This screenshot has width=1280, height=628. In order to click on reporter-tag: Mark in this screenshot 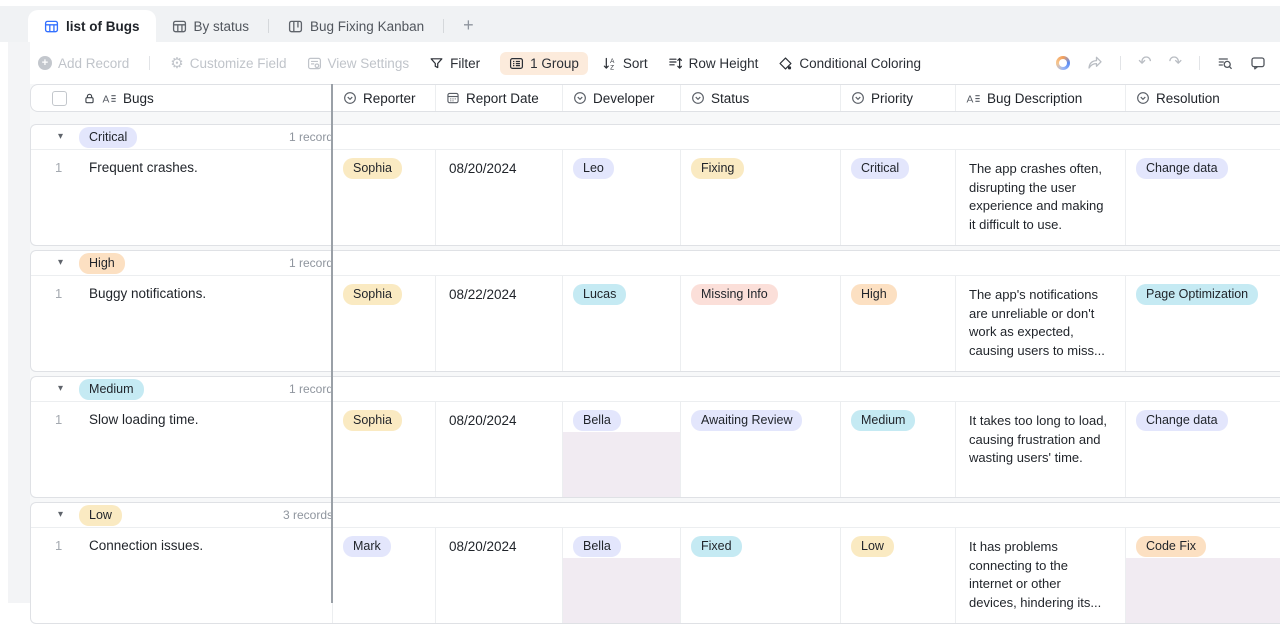, I will do `click(367, 546)`.